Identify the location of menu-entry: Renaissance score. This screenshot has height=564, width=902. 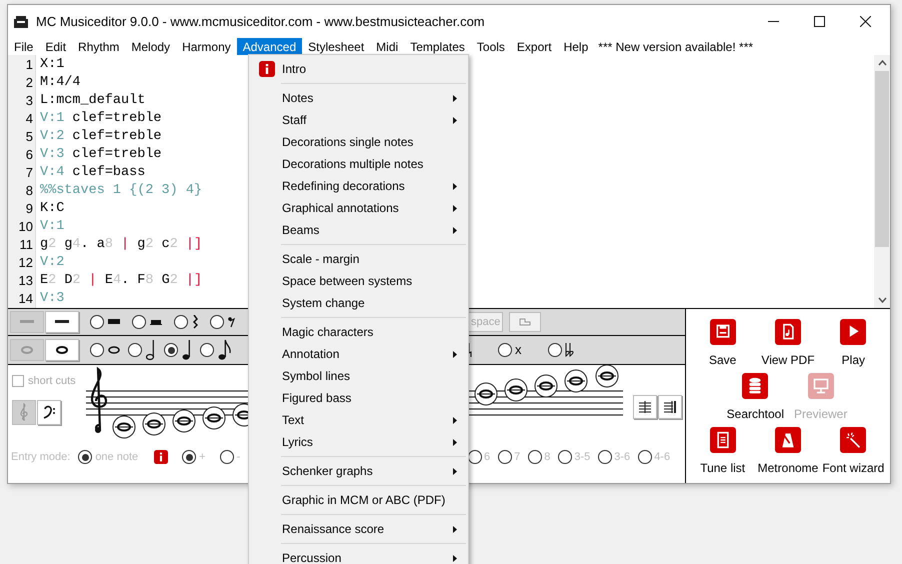
(358, 529).